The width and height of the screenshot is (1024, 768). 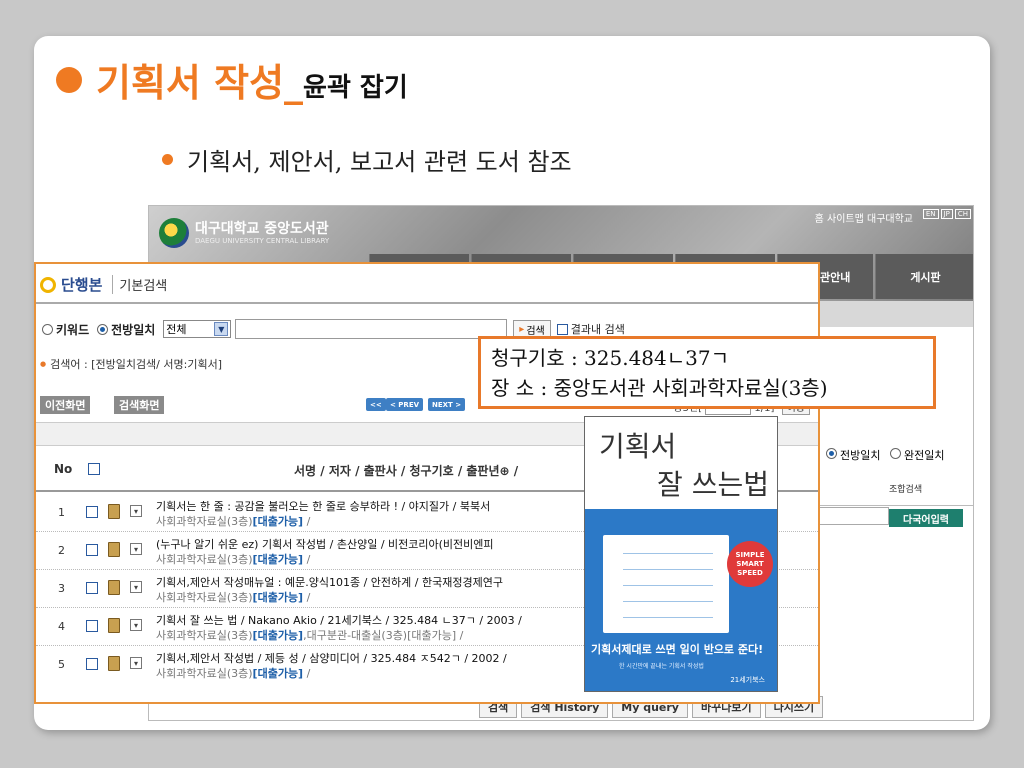 What do you see at coordinates (61, 626) in the screenshot?
I see `row-number: 4` at bounding box center [61, 626].